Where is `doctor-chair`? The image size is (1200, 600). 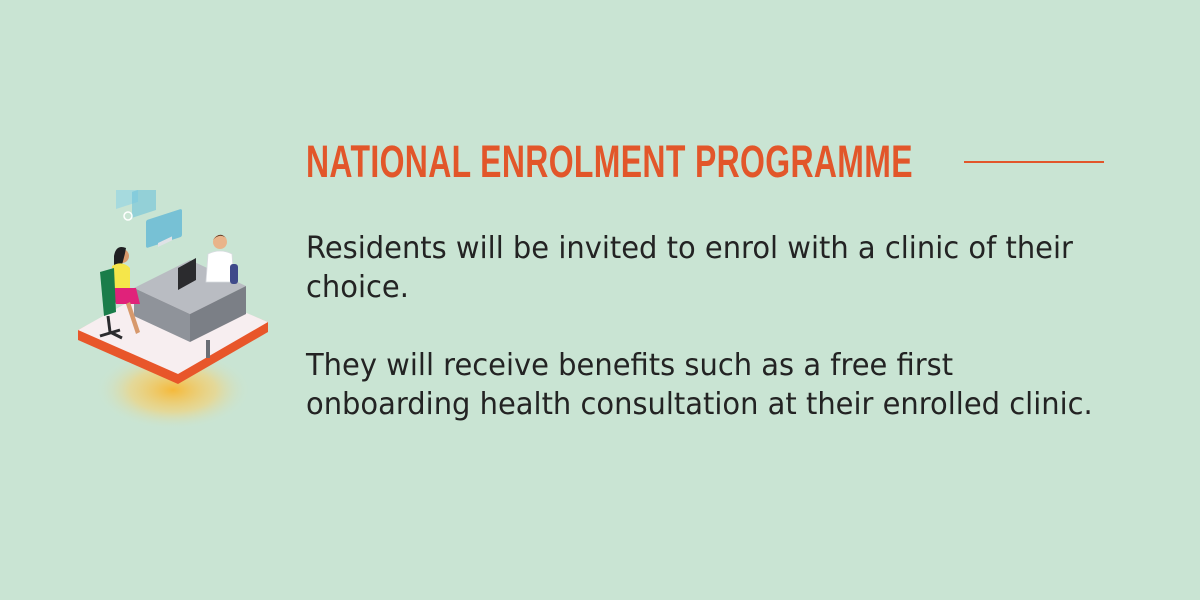 doctor-chair is located at coordinates (234, 274).